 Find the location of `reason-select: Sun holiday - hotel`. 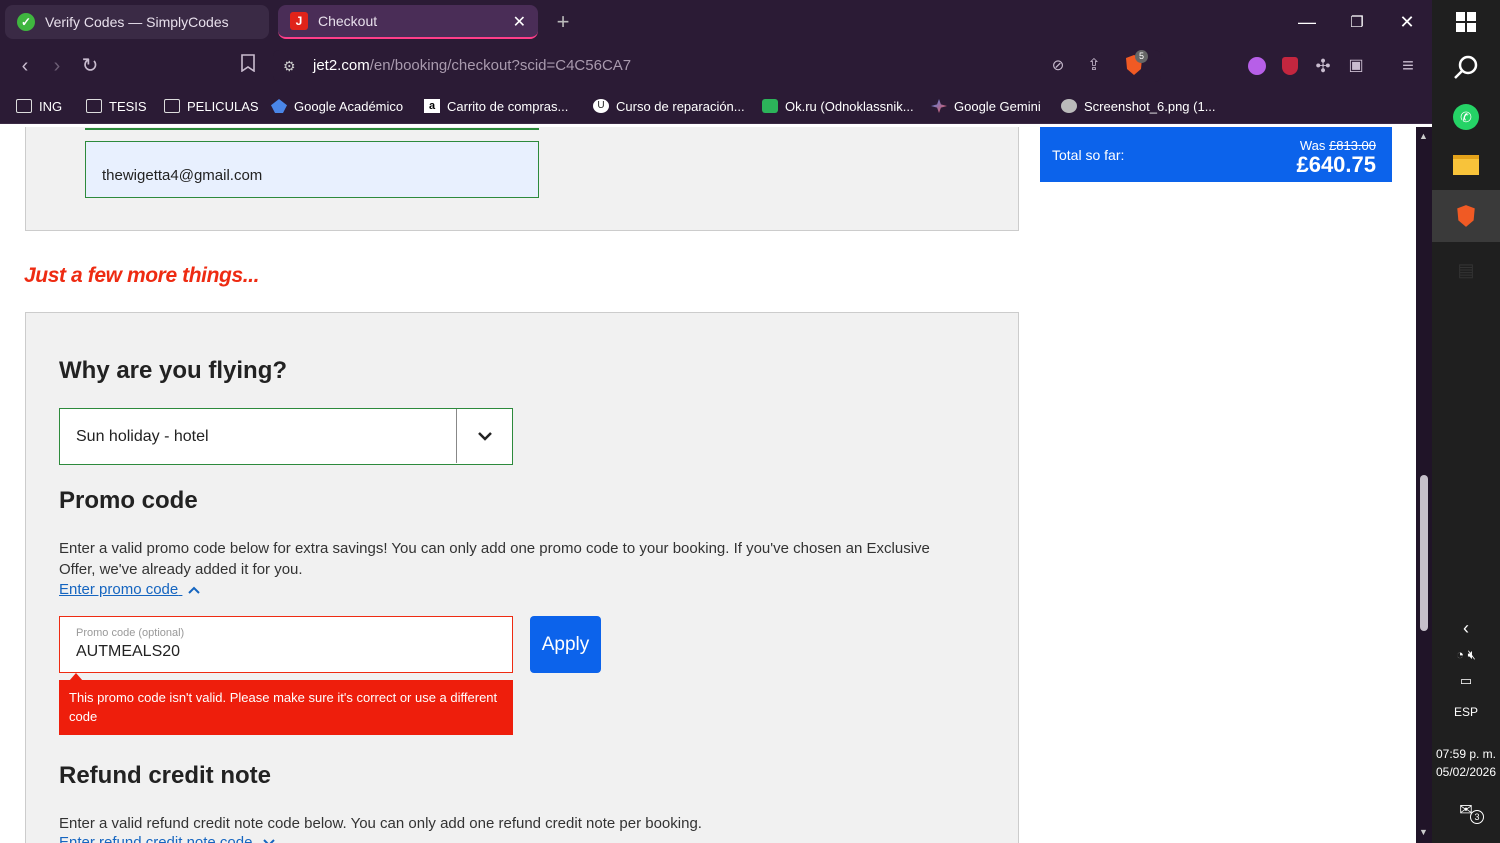

reason-select: Sun holiday - hotel is located at coordinates (286, 436).